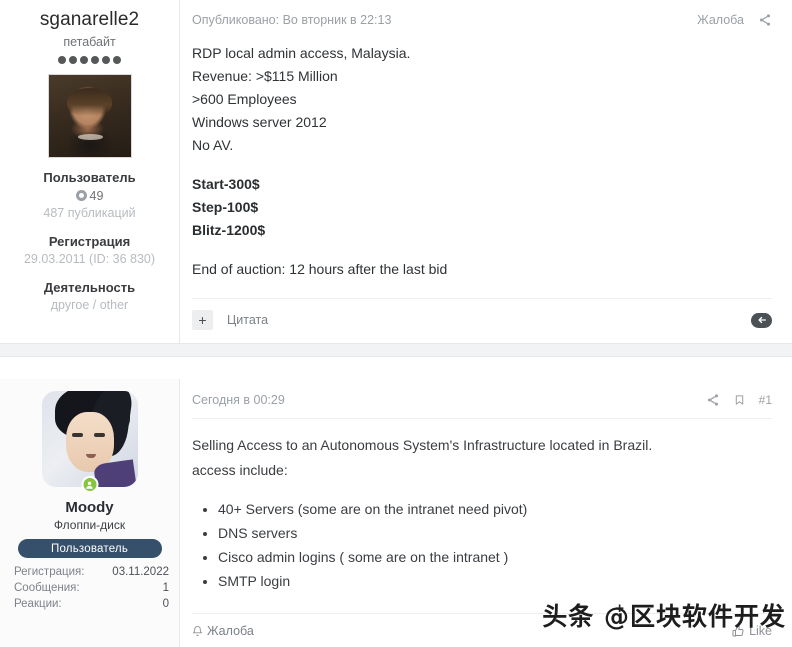 The image size is (792, 647). Describe the element at coordinates (89, 259) in the screenshot. I see `registered-value: 29.03.2011 (ID: 36 830)` at that location.